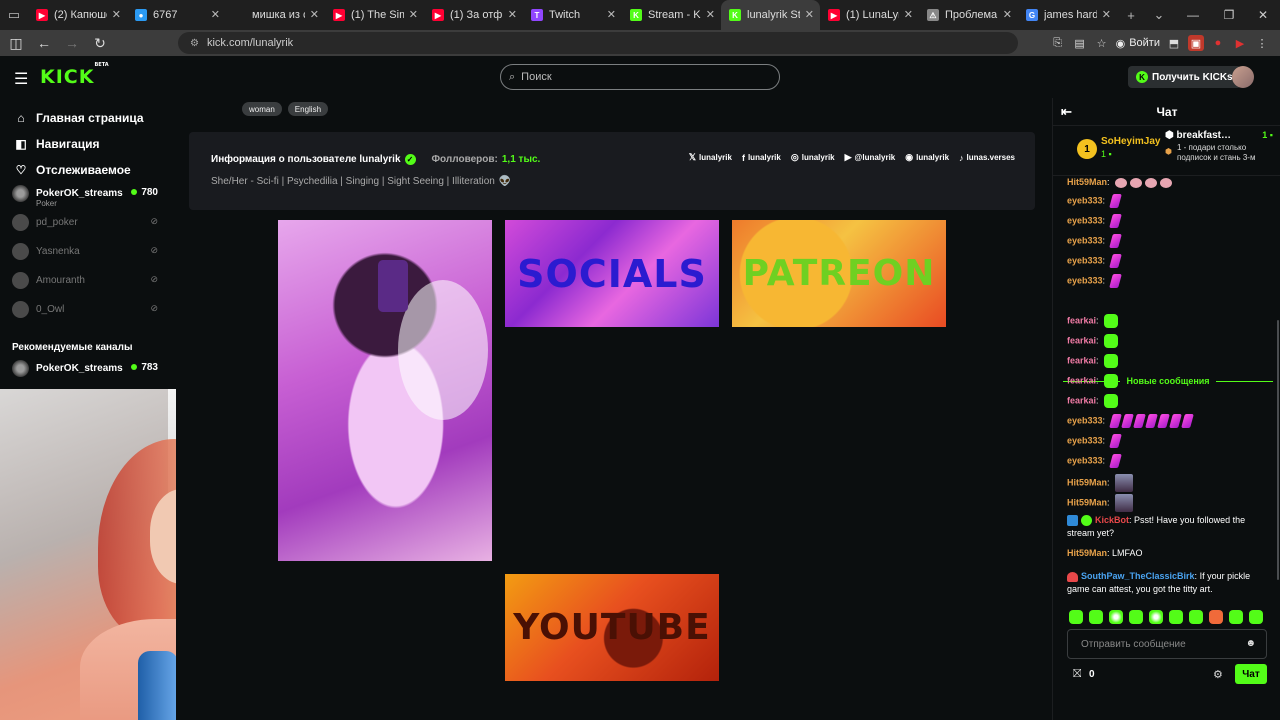  What do you see at coordinates (473, 15) in the screenshot?
I see `browser-tab: ▶ (1) За отфил ✕` at bounding box center [473, 15].